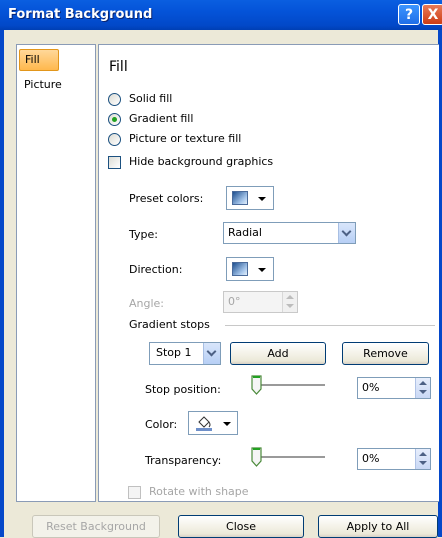 This screenshot has height=538, width=442. What do you see at coordinates (114, 139) in the screenshot?
I see `picture-texture-fill-radio` at bounding box center [114, 139].